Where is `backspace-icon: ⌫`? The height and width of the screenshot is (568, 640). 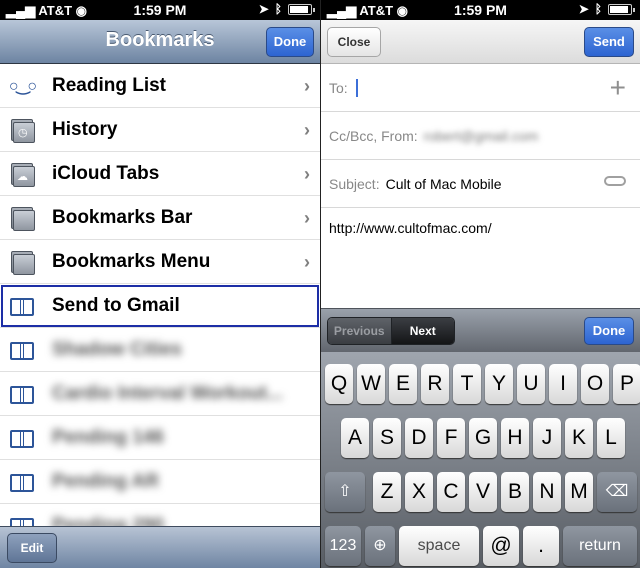 backspace-icon: ⌫ is located at coordinates (617, 492).